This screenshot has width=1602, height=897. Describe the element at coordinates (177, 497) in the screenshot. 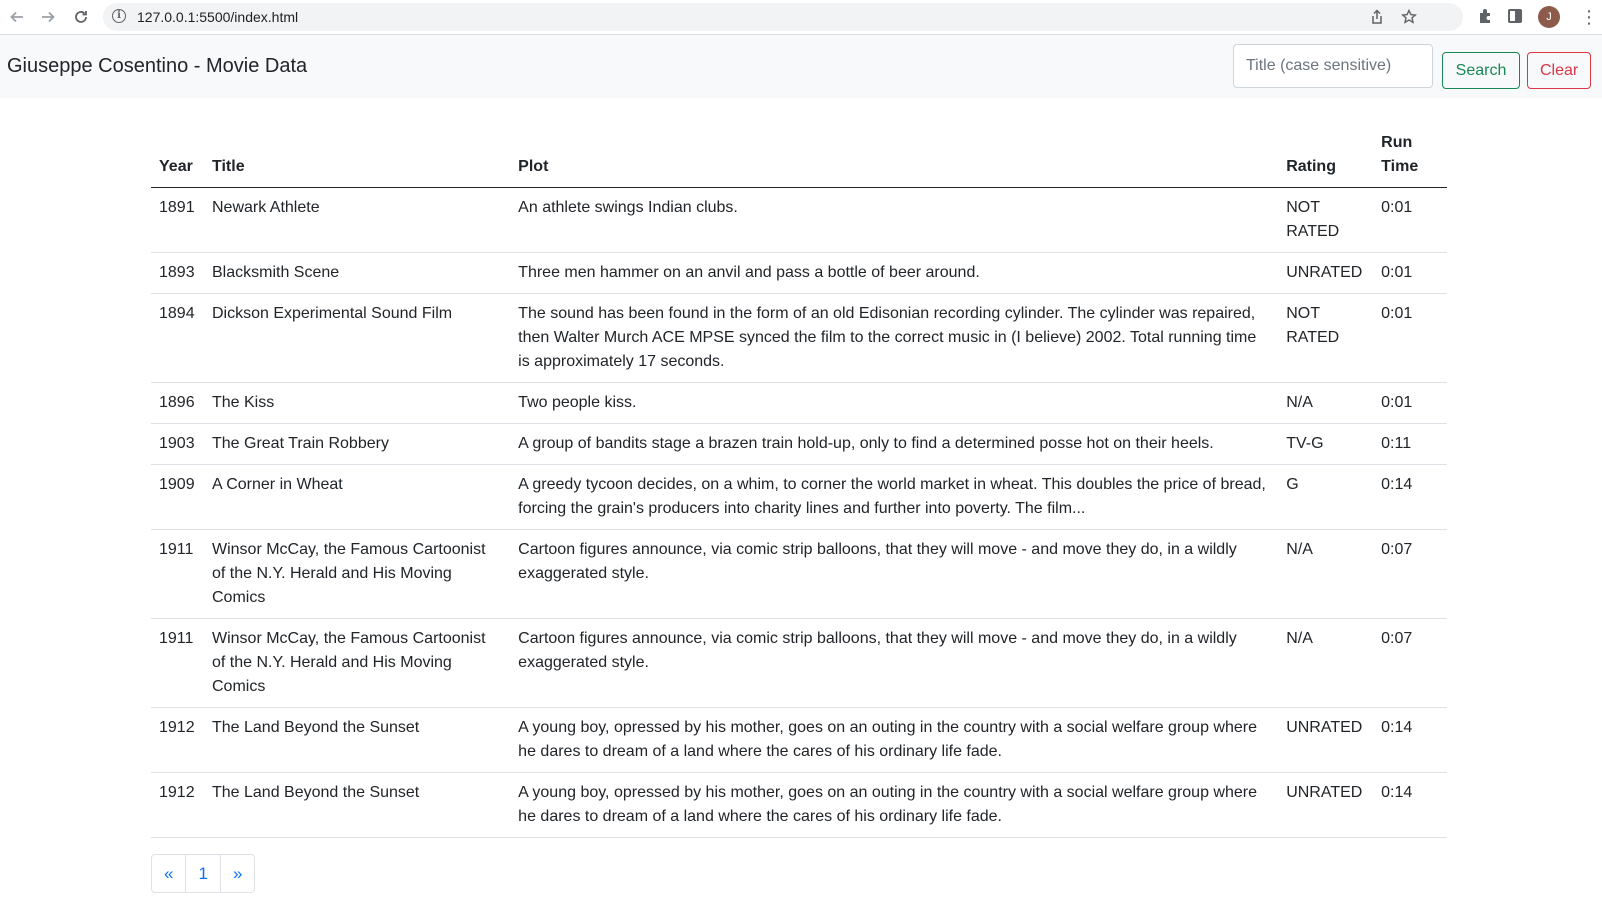

I see `cell-year: 1909` at that location.